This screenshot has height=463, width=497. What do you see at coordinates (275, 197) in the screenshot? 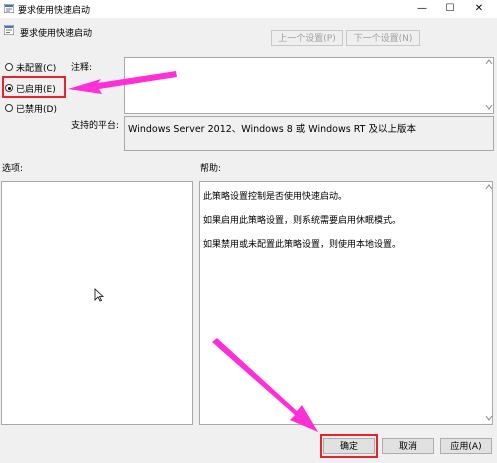
I see `help-line: 此策略设置控制是否使用快速启动。` at bounding box center [275, 197].